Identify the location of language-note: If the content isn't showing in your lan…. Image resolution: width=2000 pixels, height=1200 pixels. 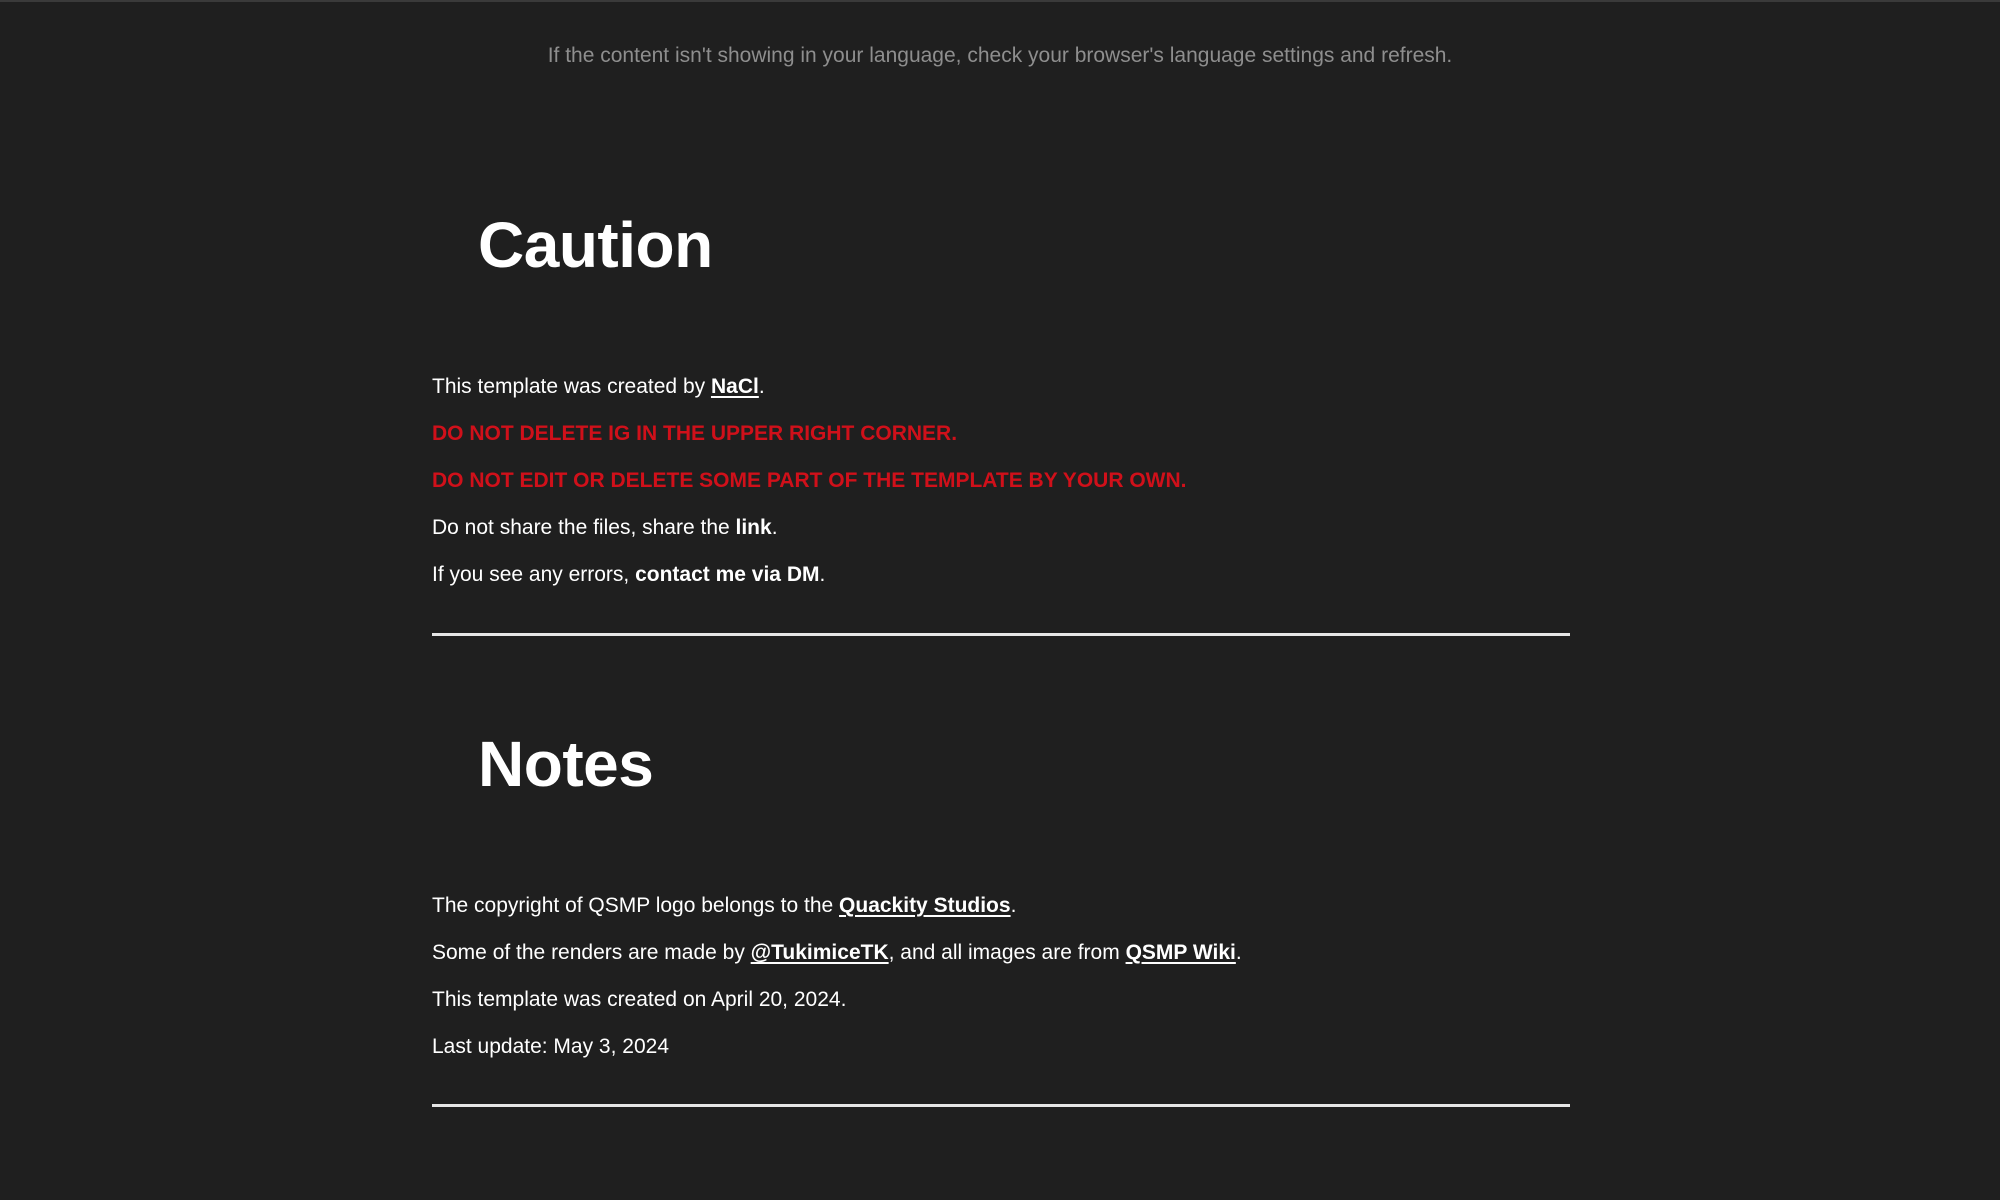
(1000, 55).